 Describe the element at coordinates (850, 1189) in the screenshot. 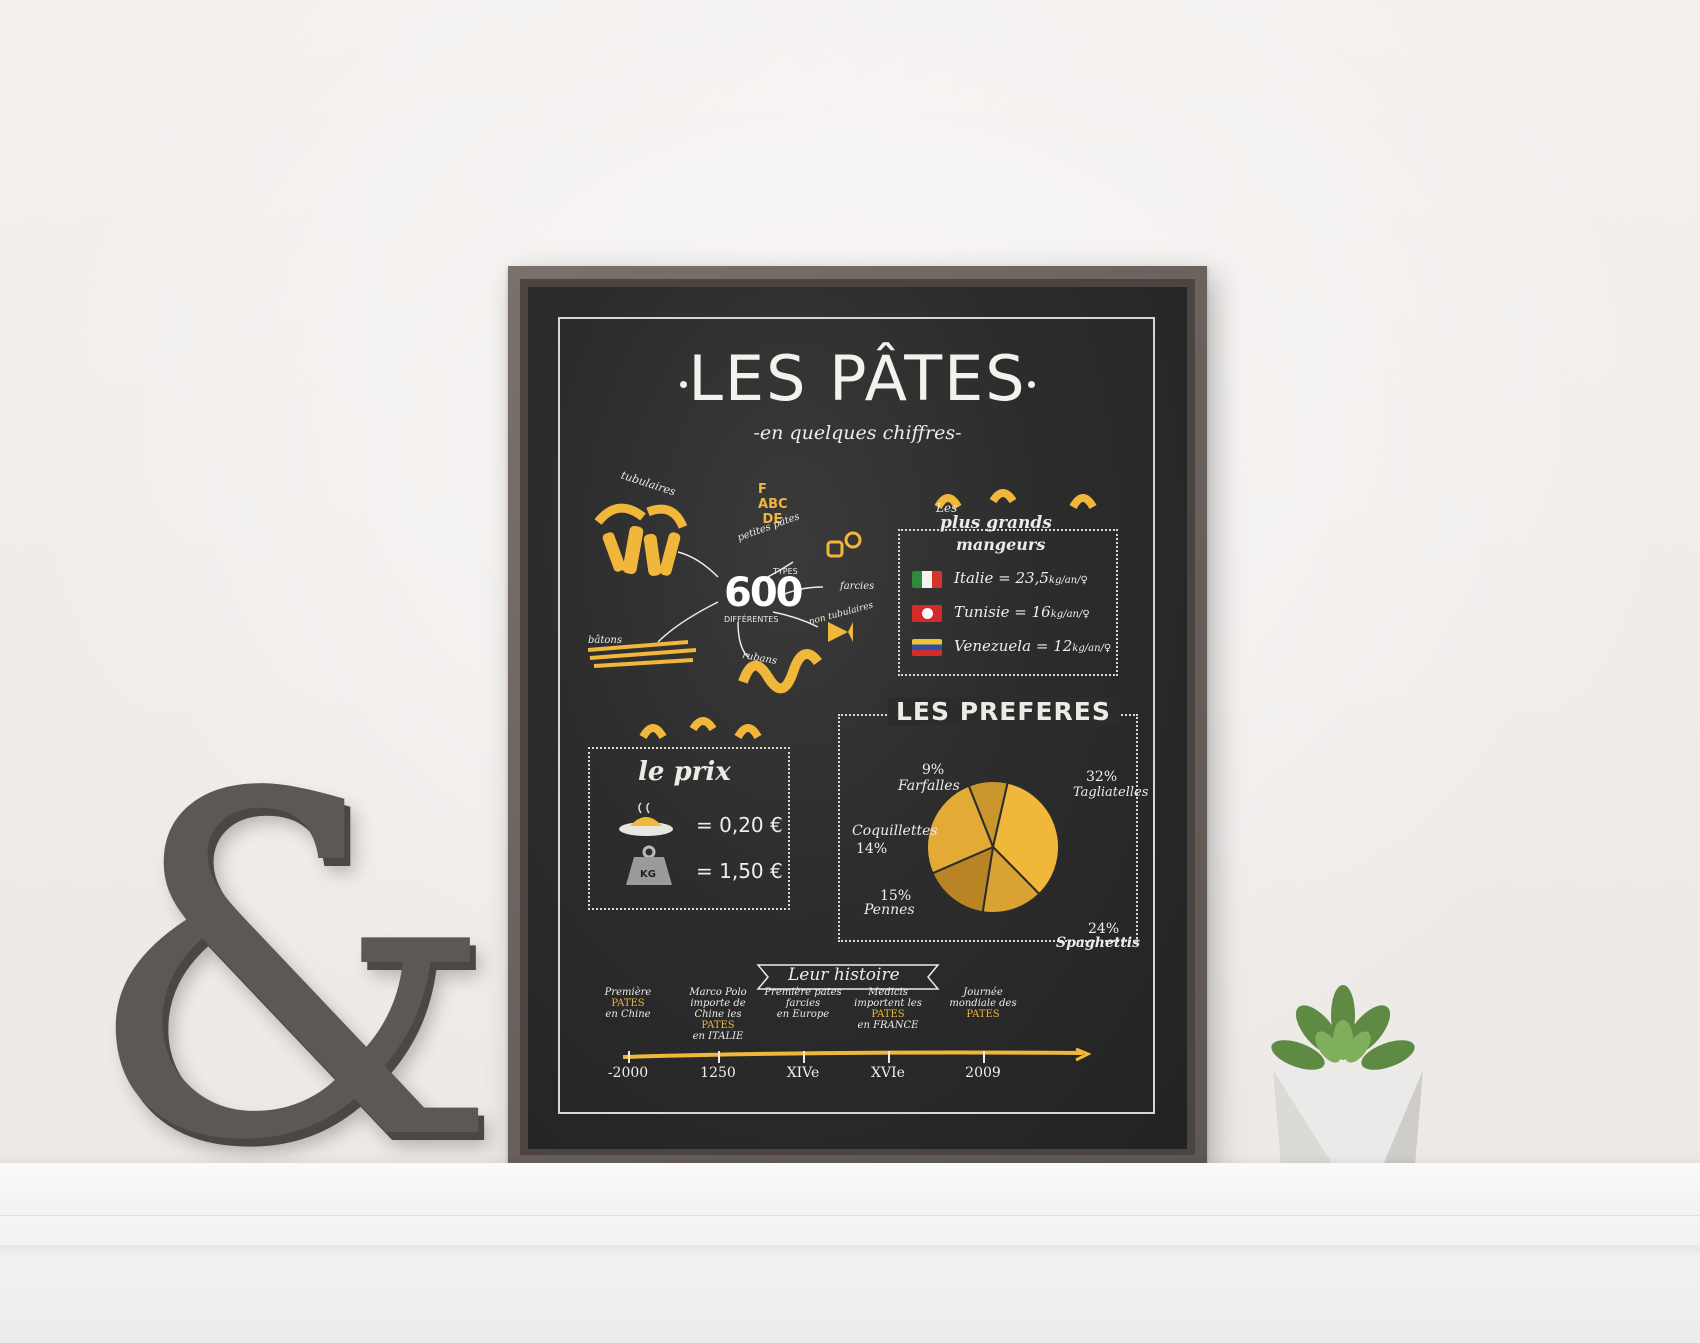

I see `shelf-top` at that location.